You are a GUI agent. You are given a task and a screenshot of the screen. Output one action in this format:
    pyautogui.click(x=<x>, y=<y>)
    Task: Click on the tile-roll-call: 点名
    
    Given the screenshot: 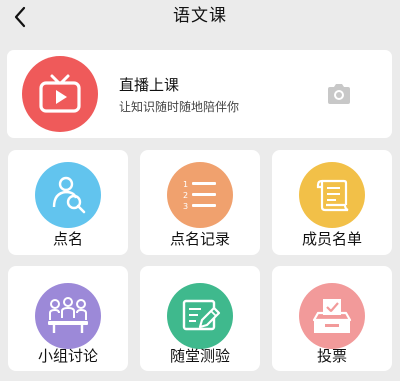 What is the action you would take?
    pyautogui.click(x=68, y=202)
    